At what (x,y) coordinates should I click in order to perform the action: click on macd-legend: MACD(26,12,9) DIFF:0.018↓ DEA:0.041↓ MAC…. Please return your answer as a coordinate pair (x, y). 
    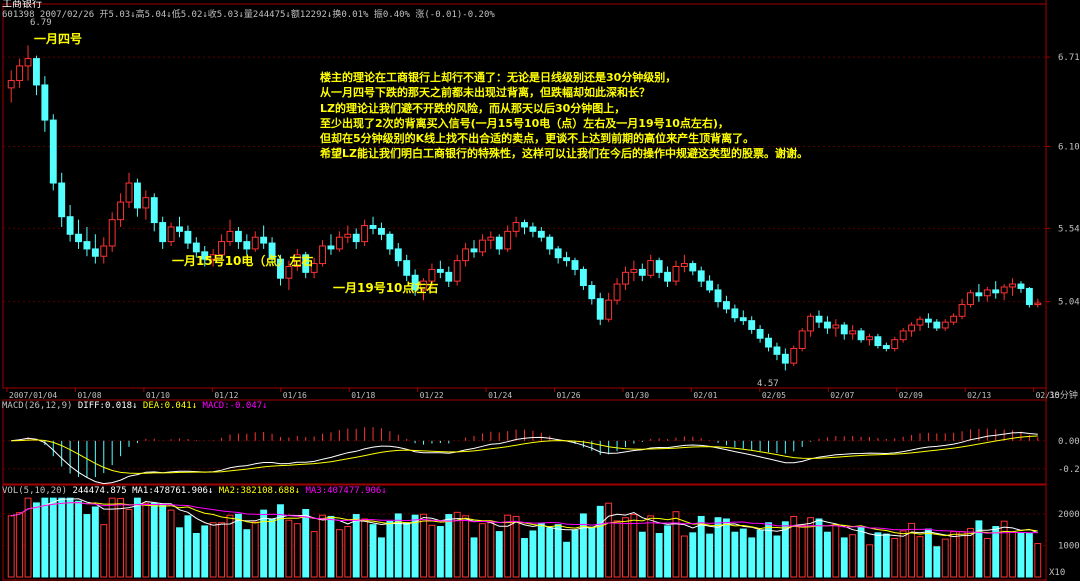
    Looking at the image, I should click on (135, 406).